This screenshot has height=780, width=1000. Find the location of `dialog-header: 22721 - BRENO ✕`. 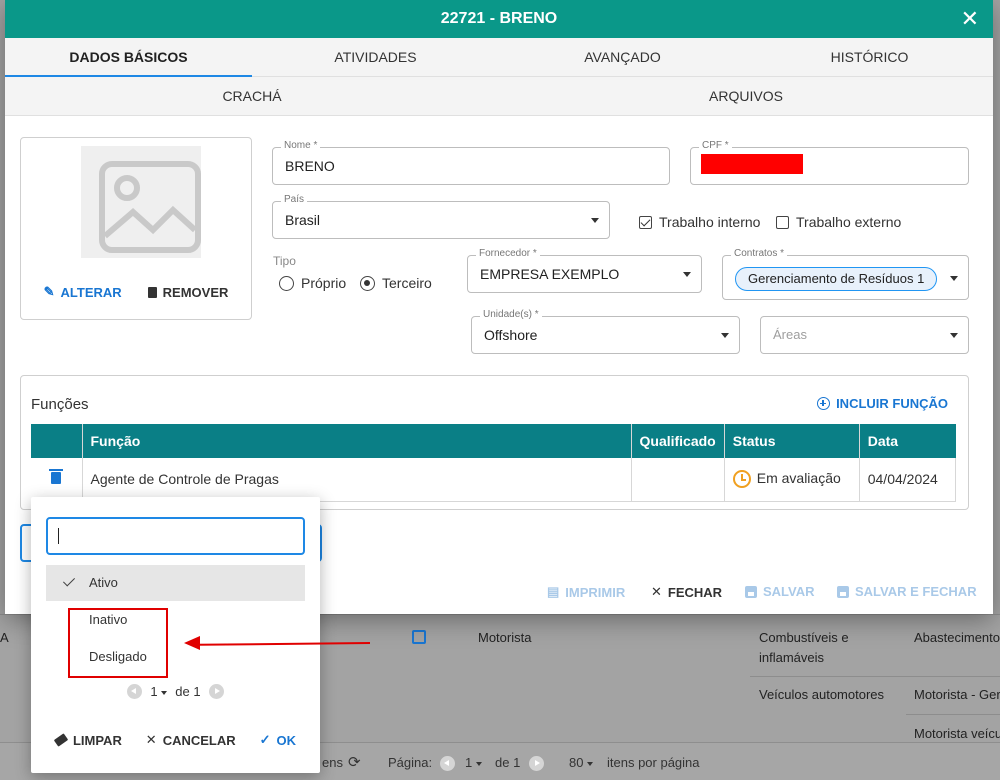

dialog-header: 22721 - BRENO ✕ is located at coordinates (499, 19).